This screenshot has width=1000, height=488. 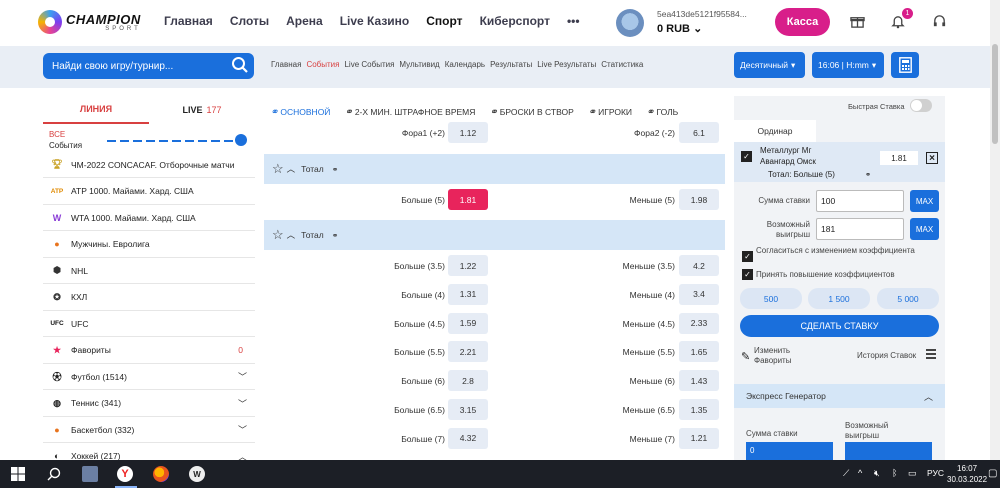 What do you see at coordinates (771, 298) in the screenshot?
I see `quick-stake-500: 500` at bounding box center [771, 298].